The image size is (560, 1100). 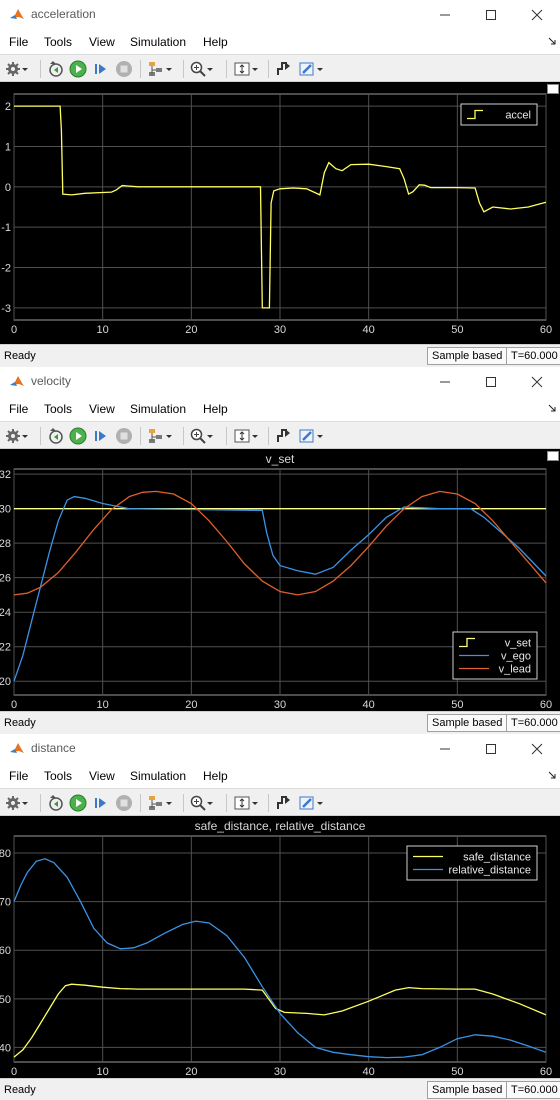 I want to click on step-back-icon, so click(x=56, y=69).